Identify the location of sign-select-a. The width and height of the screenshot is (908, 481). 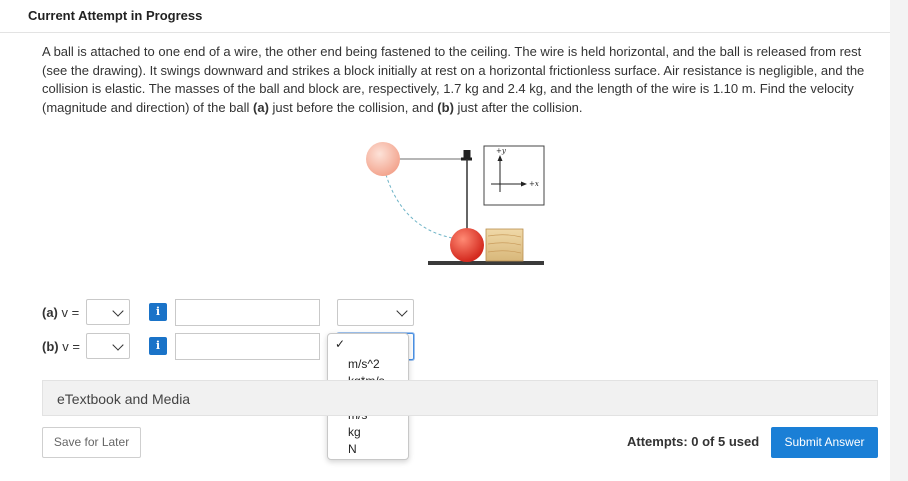
(108, 312).